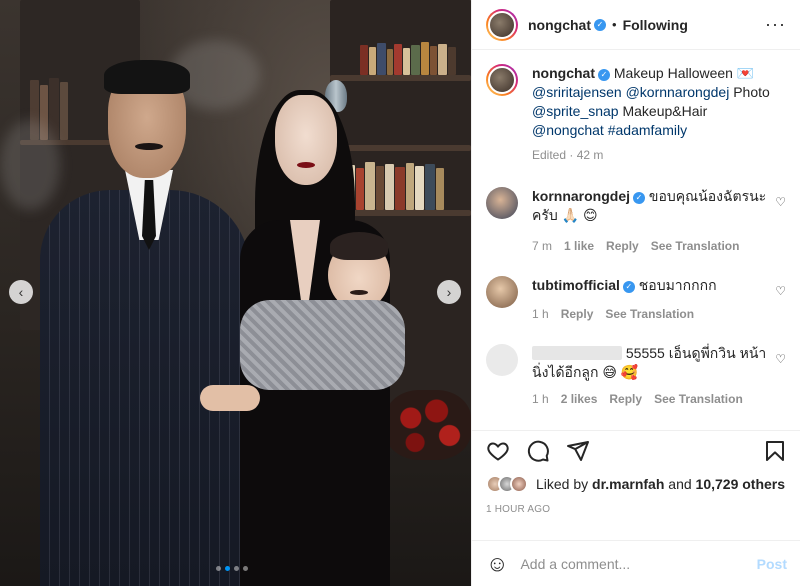 This screenshot has height=586, width=800. I want to click on liked-by-and: and, so click(680, 484).